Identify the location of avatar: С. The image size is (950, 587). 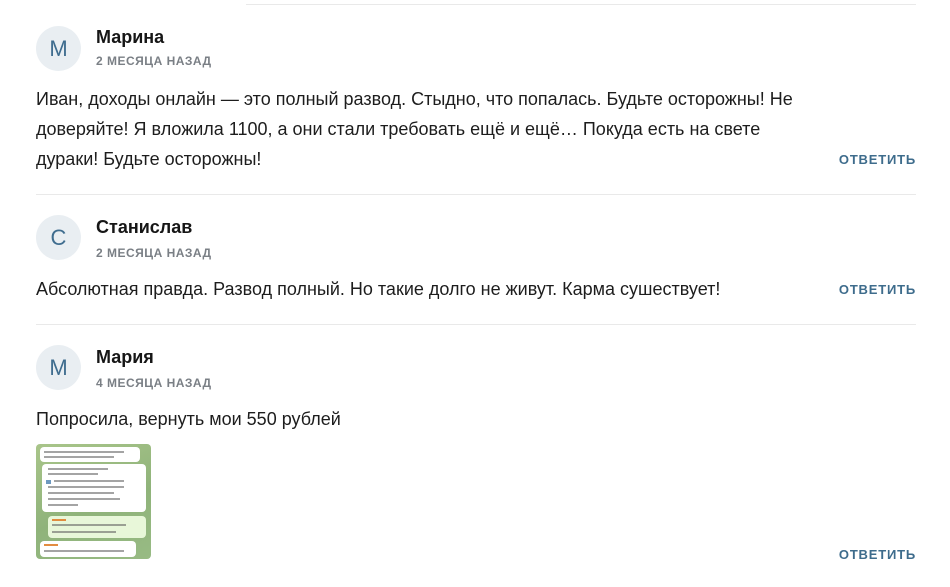
(58, 237).